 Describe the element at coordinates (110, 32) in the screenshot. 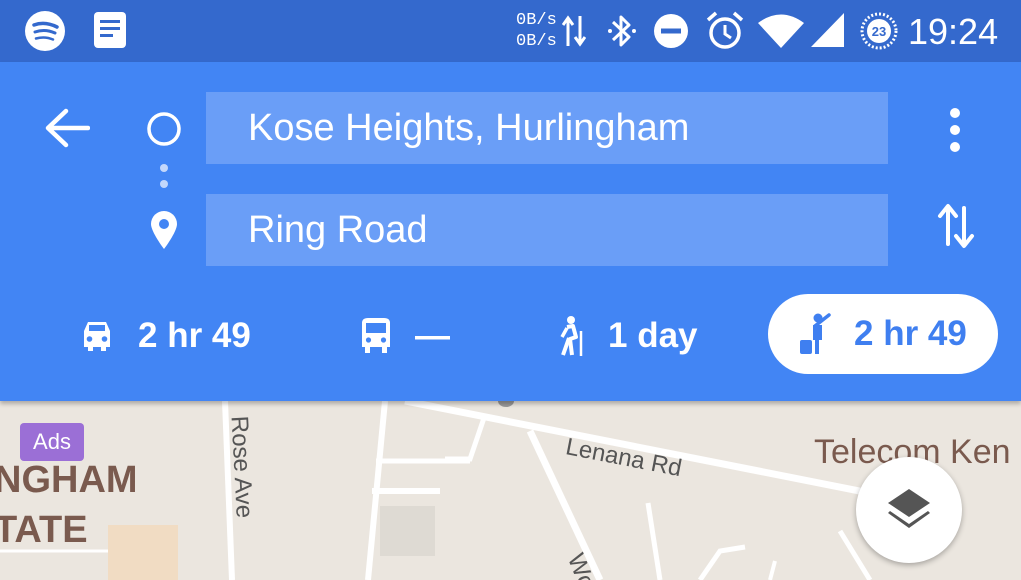

I see `notes-icon` at that location.